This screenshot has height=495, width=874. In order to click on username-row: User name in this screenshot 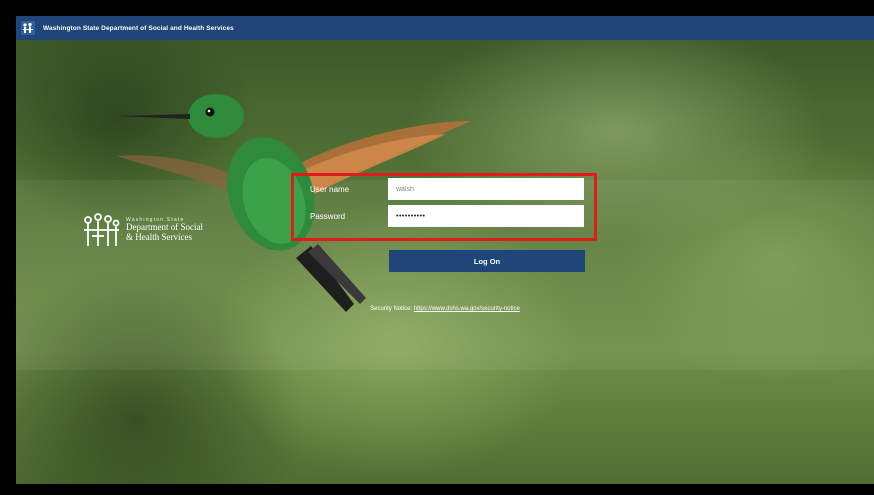, I will do `click(440, 189)`.